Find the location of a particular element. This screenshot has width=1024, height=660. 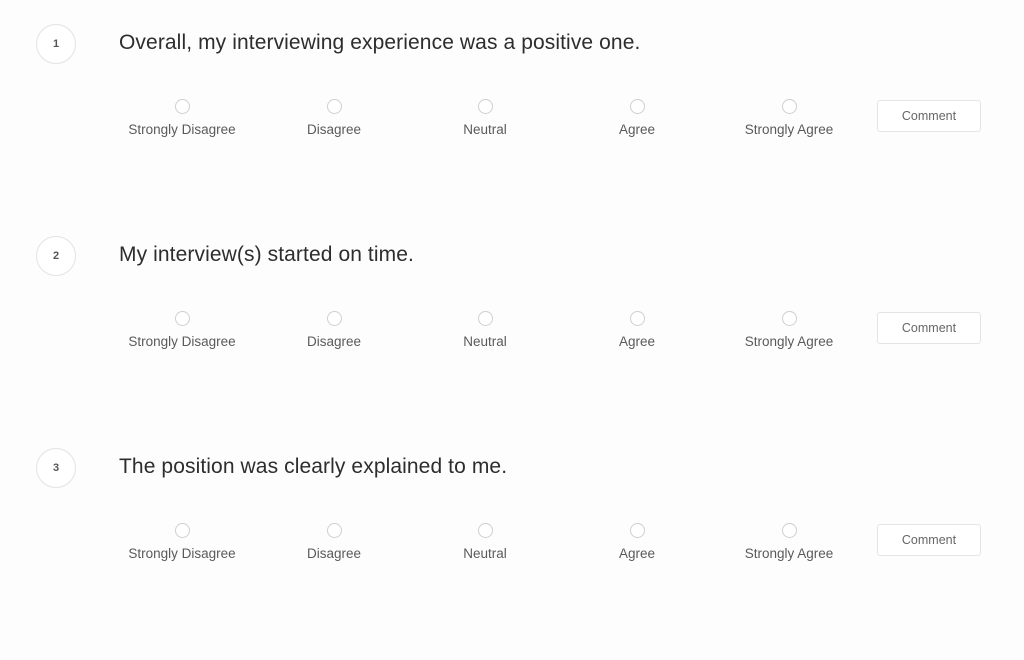

question-number-badge: 1 is located at coordinates (56, 44).